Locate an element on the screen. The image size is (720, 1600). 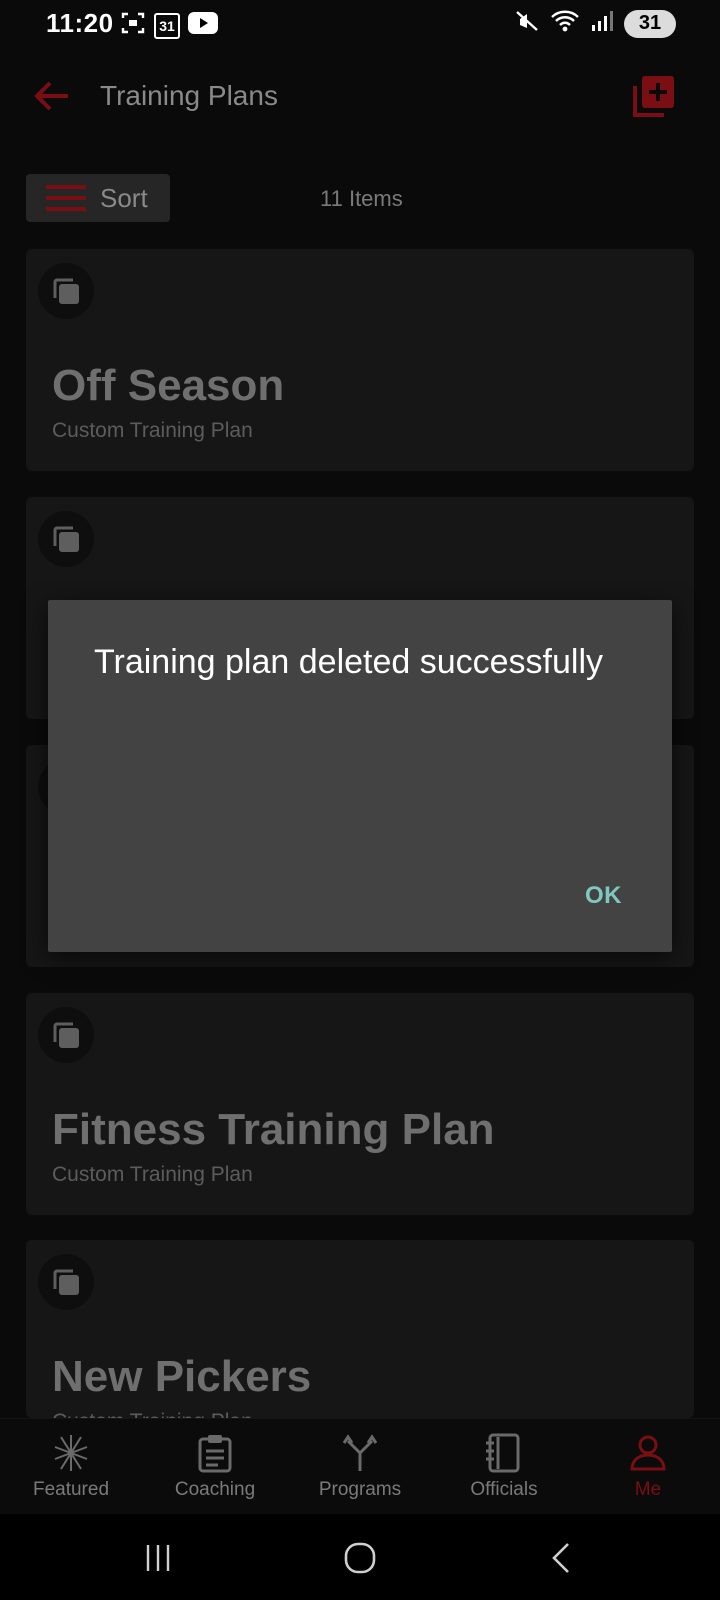
nav-label: Coaching is located at coordinates (215, 1489).